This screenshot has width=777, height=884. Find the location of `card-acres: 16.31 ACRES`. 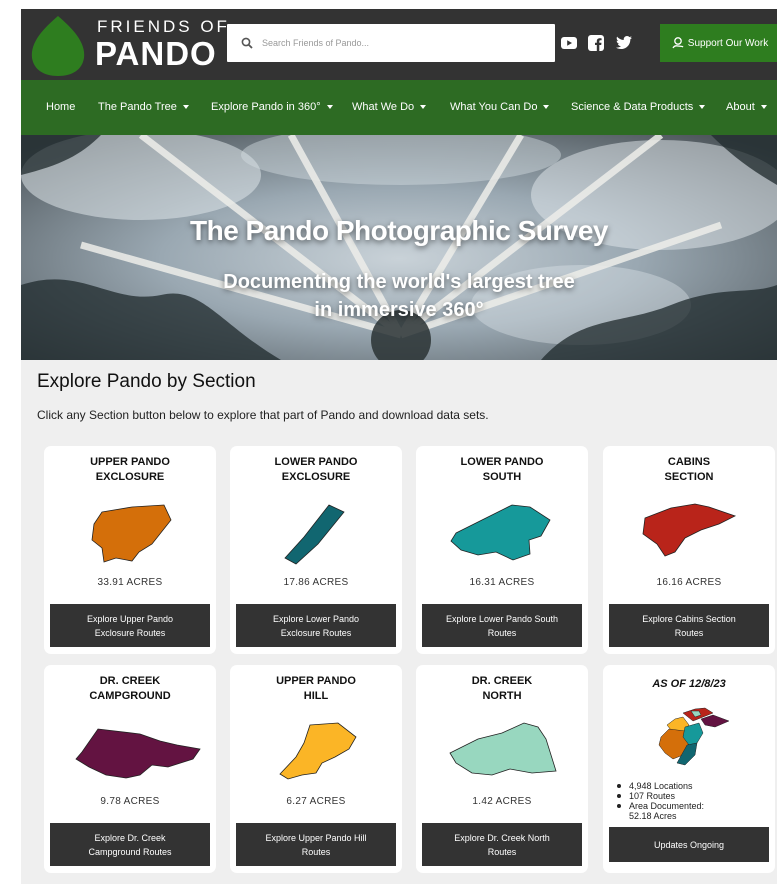

card-acres: 16.31 ACRES is located at coordinates (502, 582).